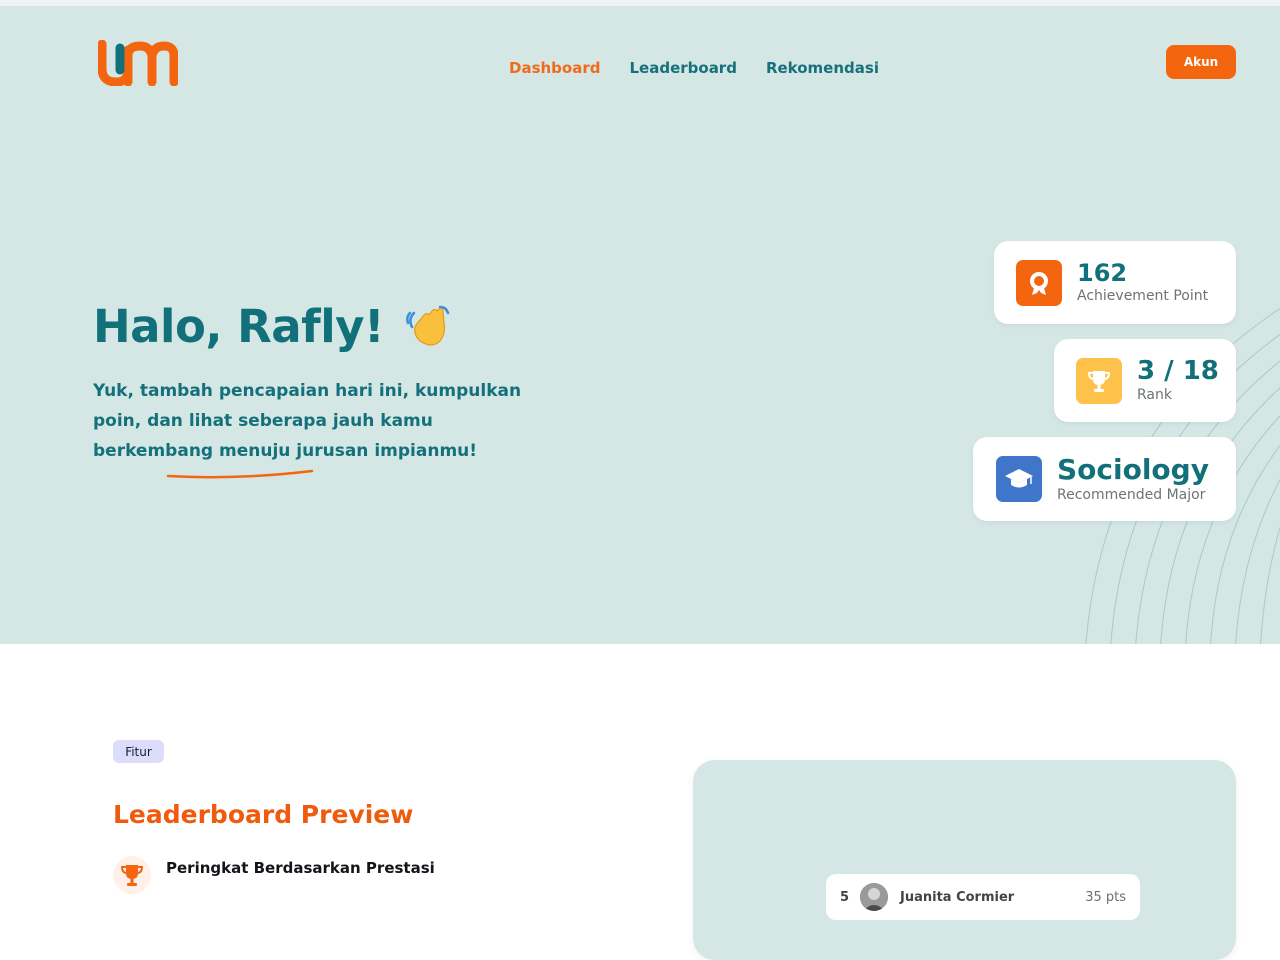  I want to click on nav-rekomendasi: Rekomendasi, so click(822, 68).